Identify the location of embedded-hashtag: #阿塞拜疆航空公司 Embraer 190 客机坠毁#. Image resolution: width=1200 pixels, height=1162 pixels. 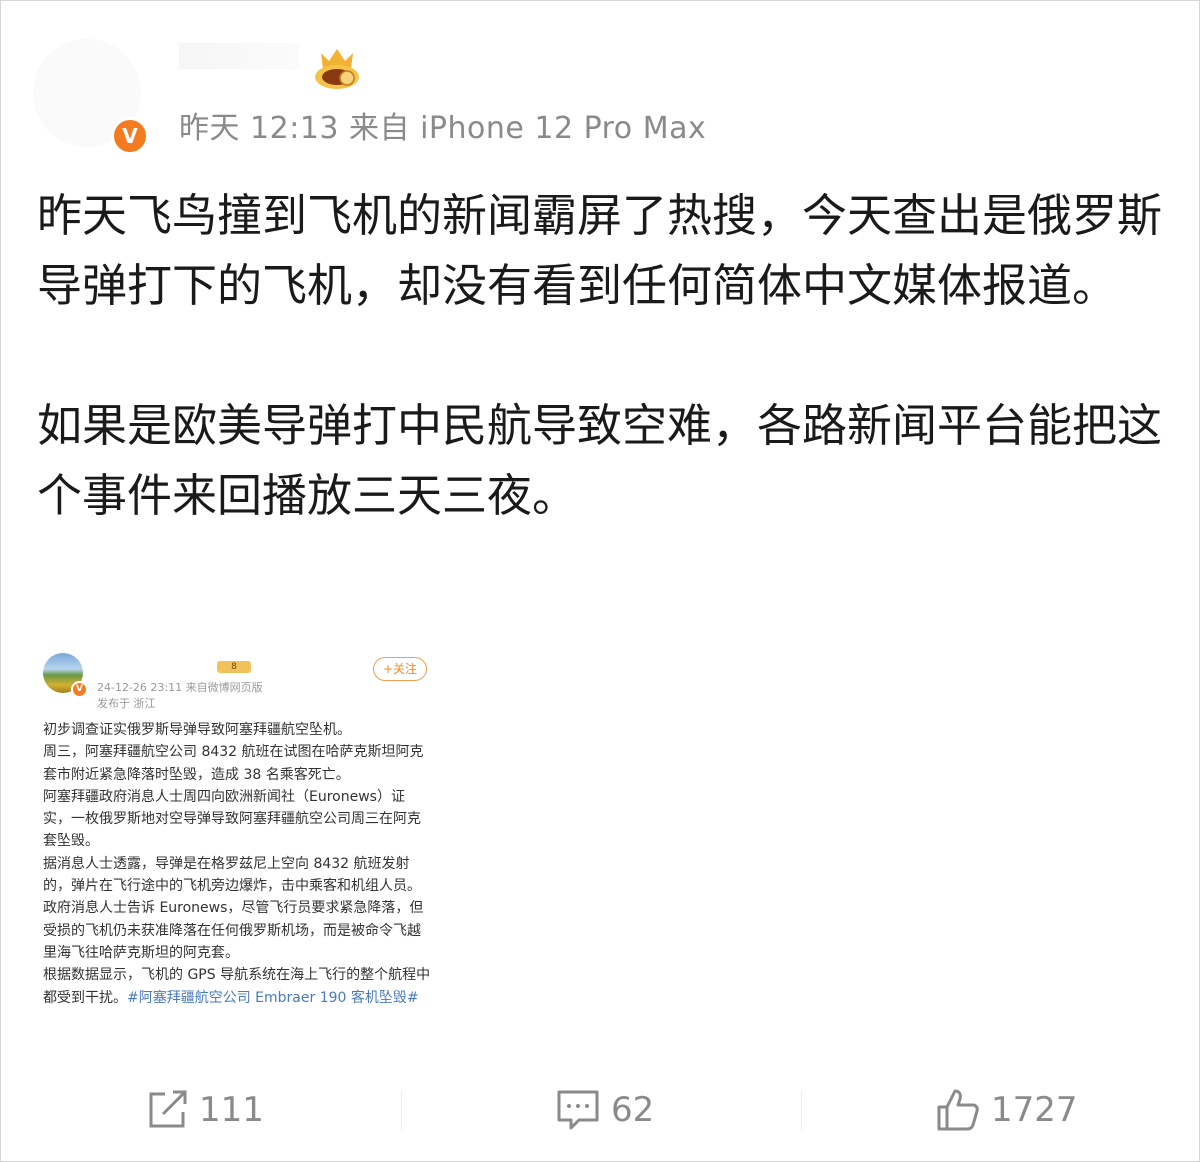
(273, 998).